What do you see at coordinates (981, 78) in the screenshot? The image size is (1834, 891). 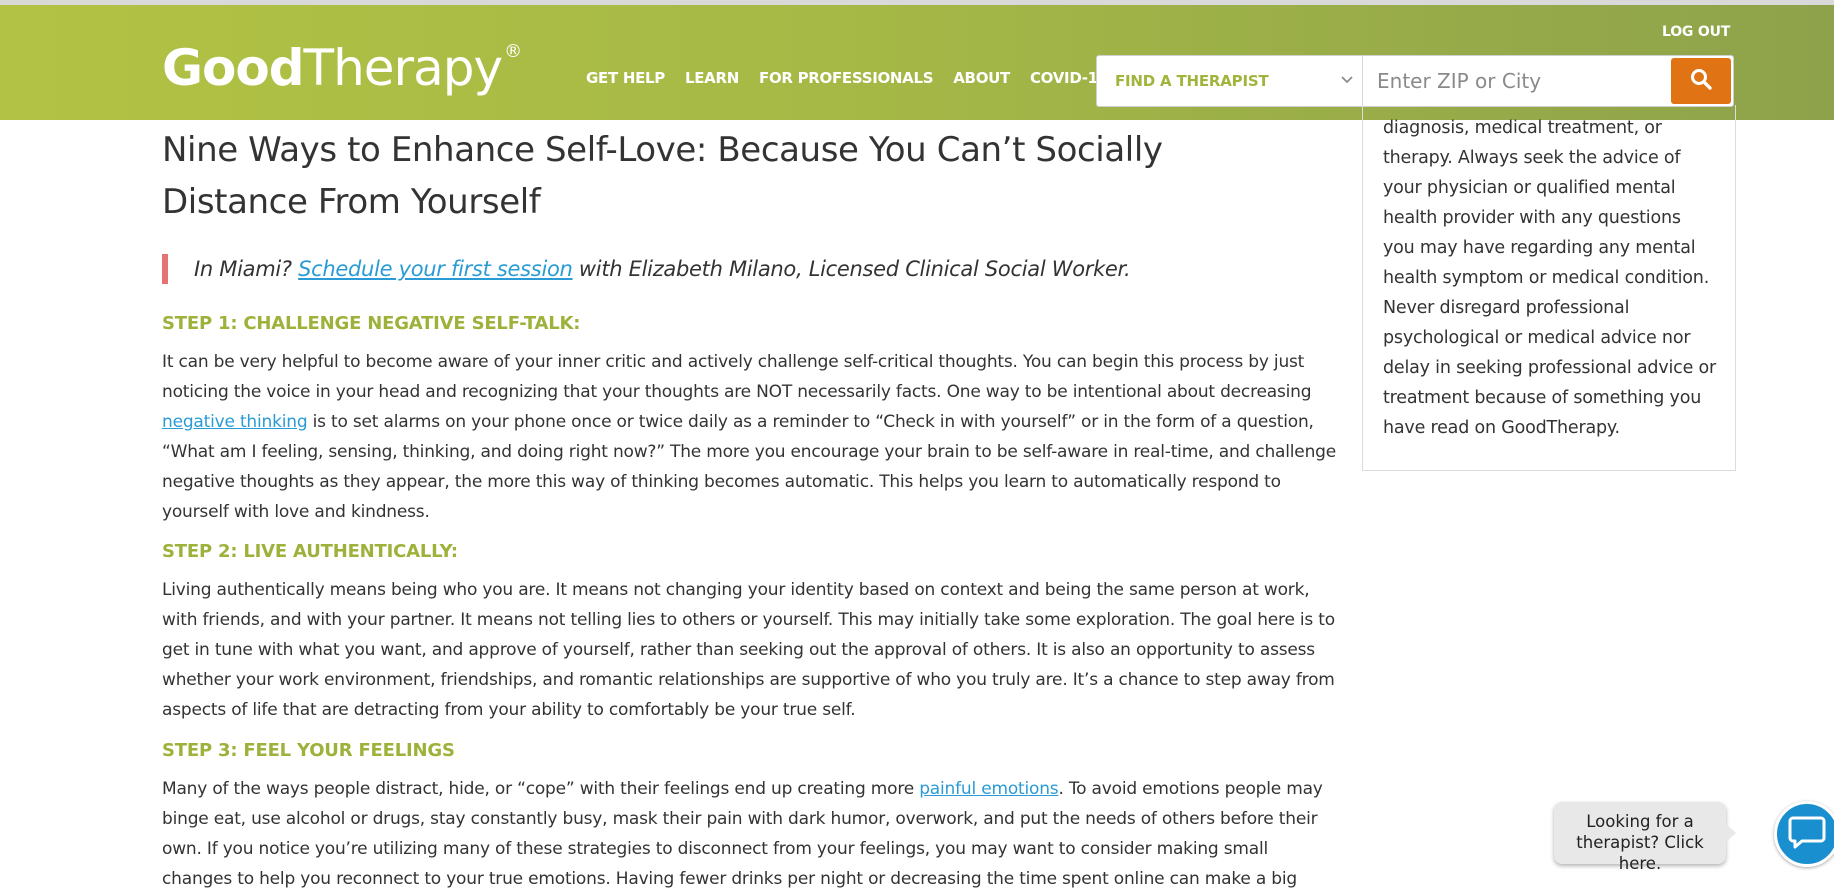 I see `nav-about: ABOUT` at bounding box center [981, 78].